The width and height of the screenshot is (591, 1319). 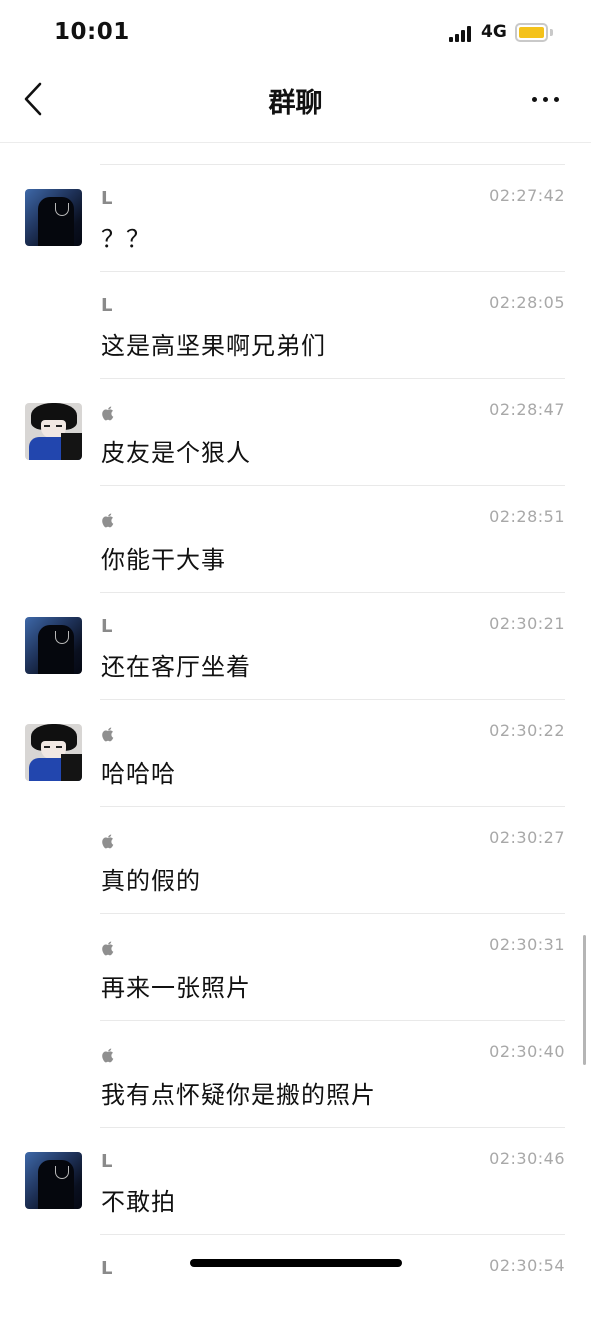 I want to click on message-time: 02:30:54, so click(x=527, y=1265).